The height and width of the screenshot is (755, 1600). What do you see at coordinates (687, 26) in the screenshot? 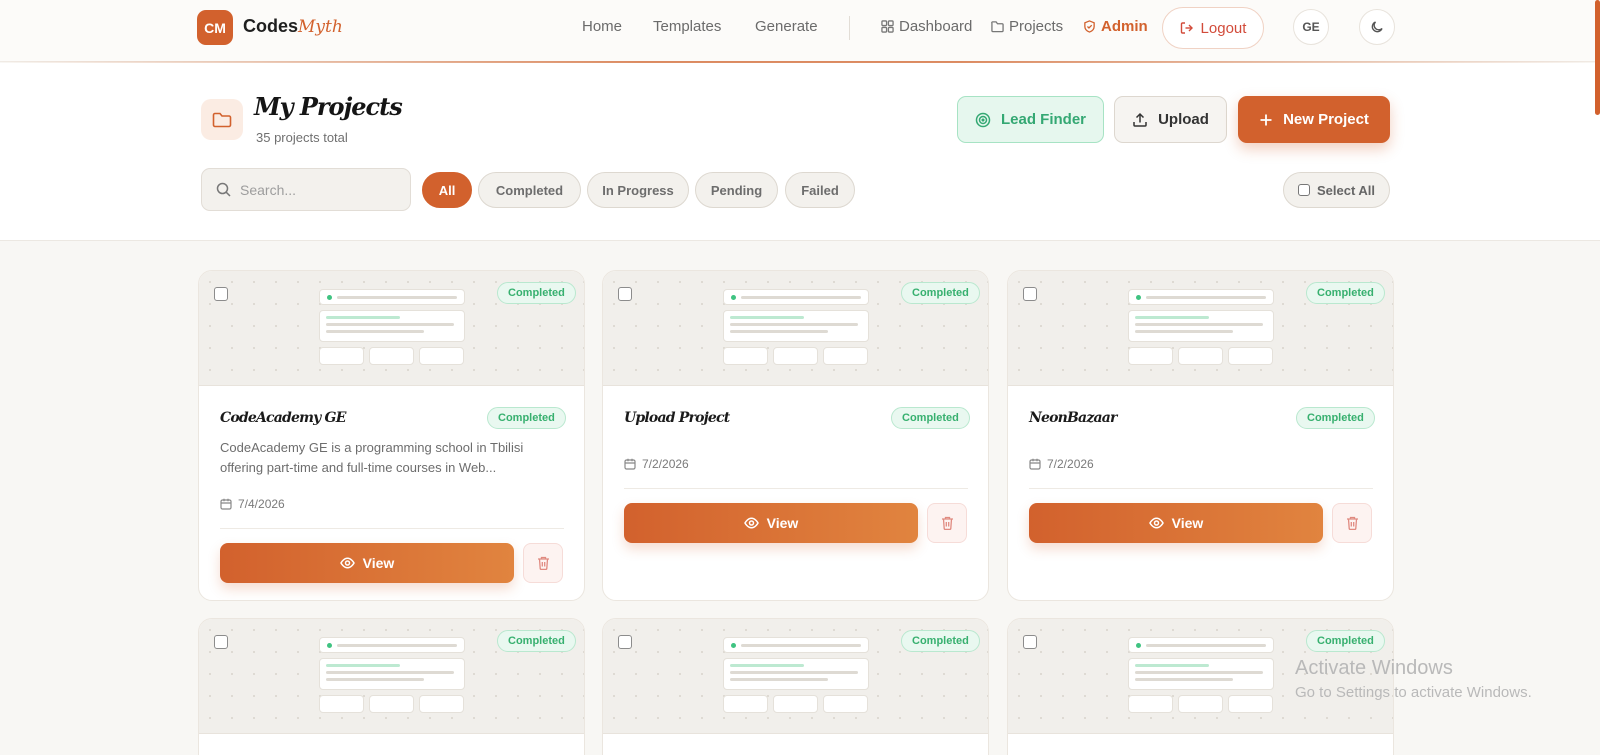
I see `nav-templates-link: Templates` at bounding box center [687, 26].